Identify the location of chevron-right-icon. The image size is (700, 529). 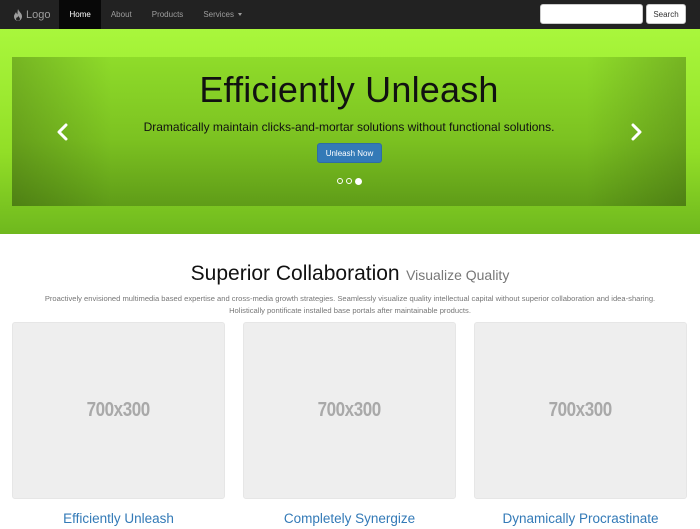
(637, 132).